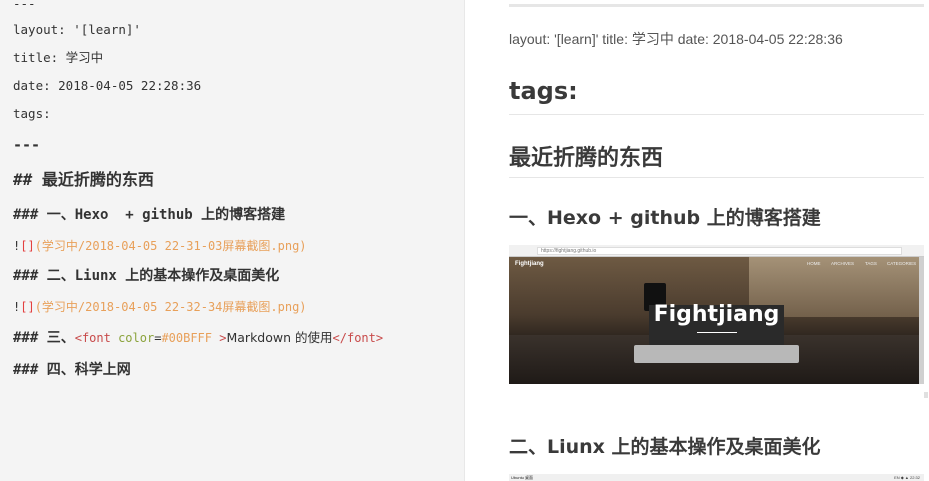 The width and height of the screenshot is (929, 481). What do you see at coordinates (522, 477) in the screenshot?
I see `ubuntu-topbar-title: Ubuntu 桌面` at bounding box center [522, 477].